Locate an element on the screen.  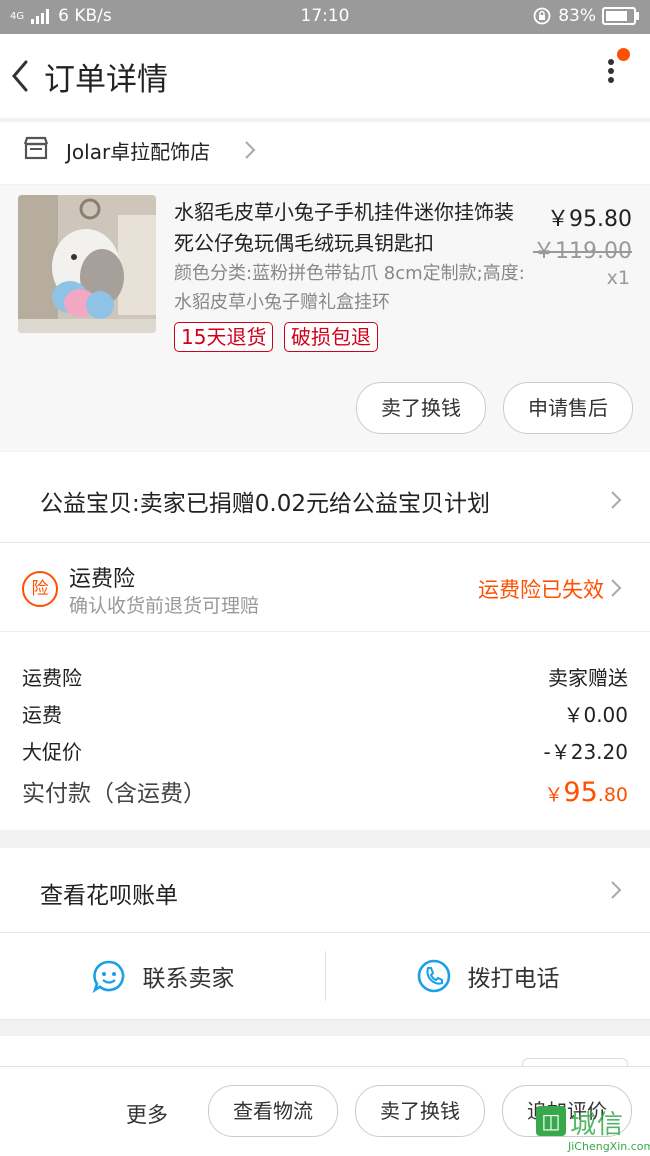
battery-percent: 83% is located at coordinates (577, 16).